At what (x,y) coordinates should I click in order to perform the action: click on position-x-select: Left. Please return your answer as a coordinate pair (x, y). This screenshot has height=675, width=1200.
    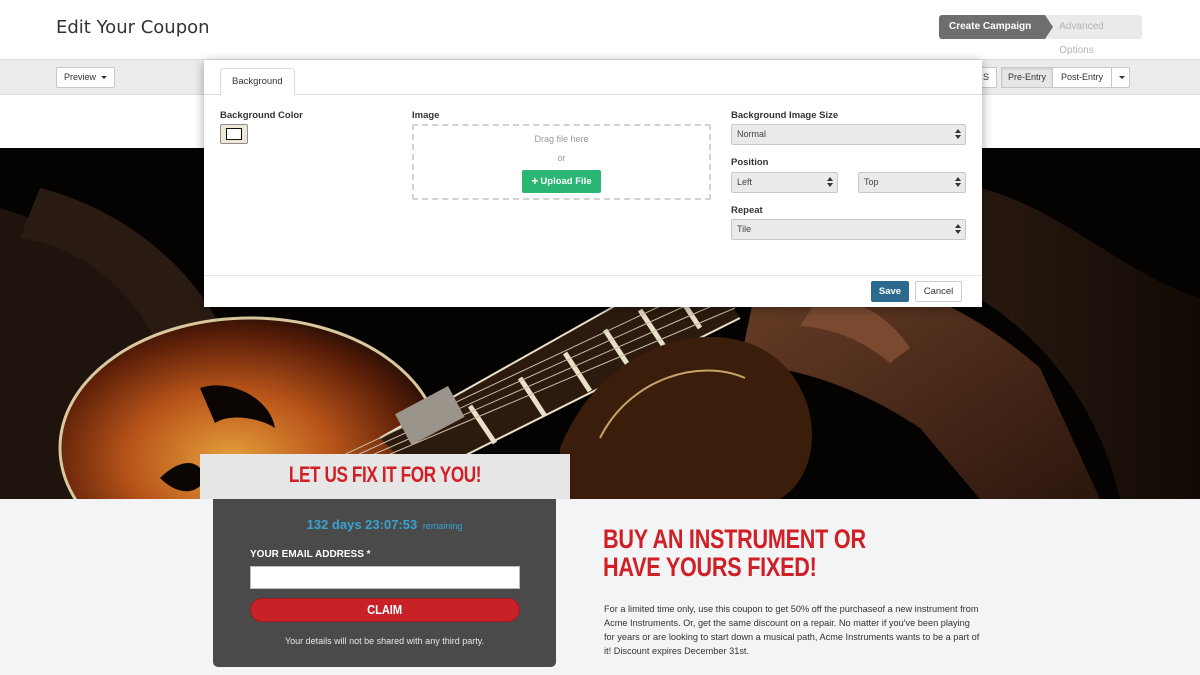
    Looking at the image, I should click on (784, 182).